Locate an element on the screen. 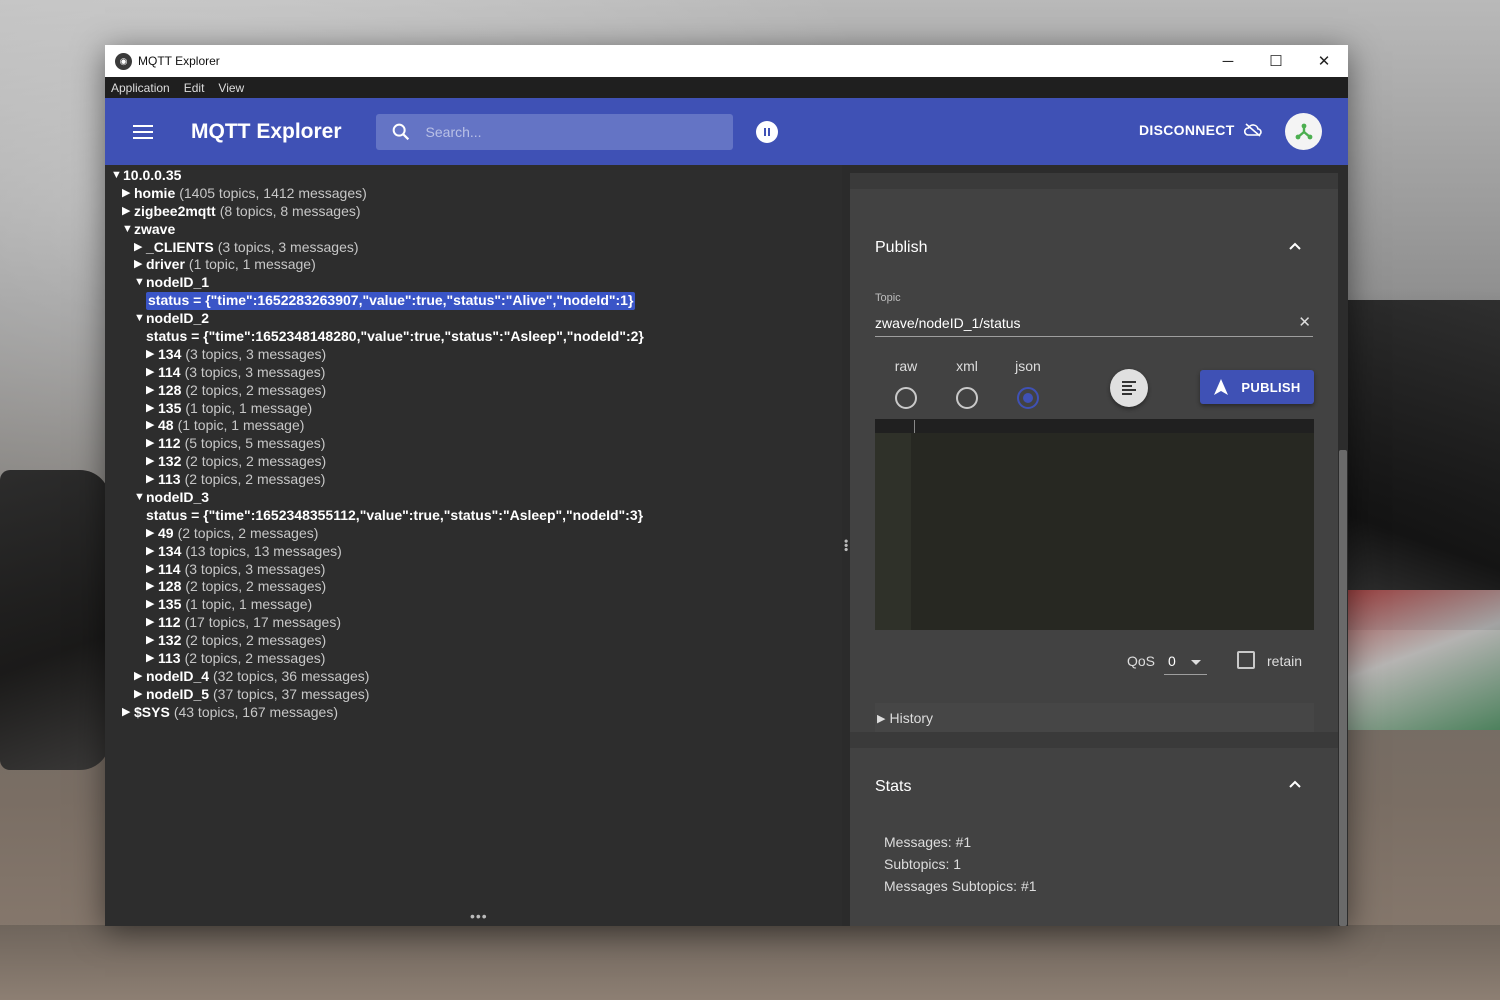 Image resolution: width=1500 pixels, height=1000 pixels. minimize-button: ─ is located at coordinates (1228, 61).